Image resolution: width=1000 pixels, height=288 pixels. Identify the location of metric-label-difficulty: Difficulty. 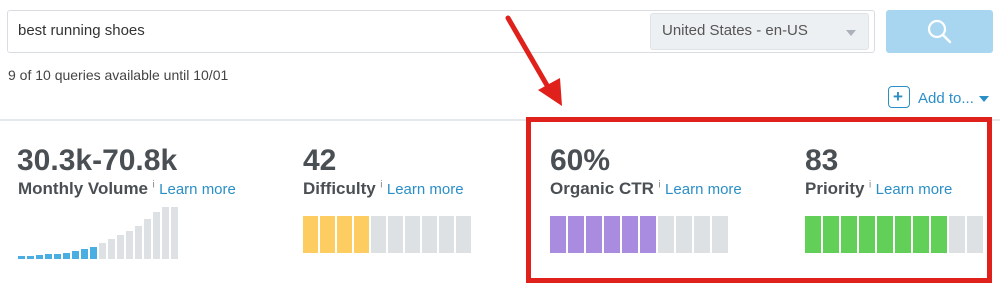
(339, 188).